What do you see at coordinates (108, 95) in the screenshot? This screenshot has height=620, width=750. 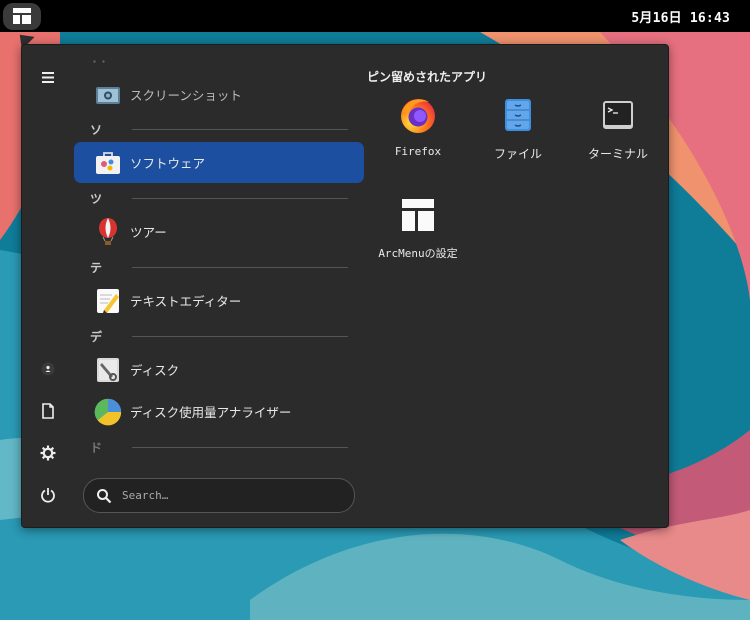 I see `screenshot-icon` at bounding box center [108, 95].